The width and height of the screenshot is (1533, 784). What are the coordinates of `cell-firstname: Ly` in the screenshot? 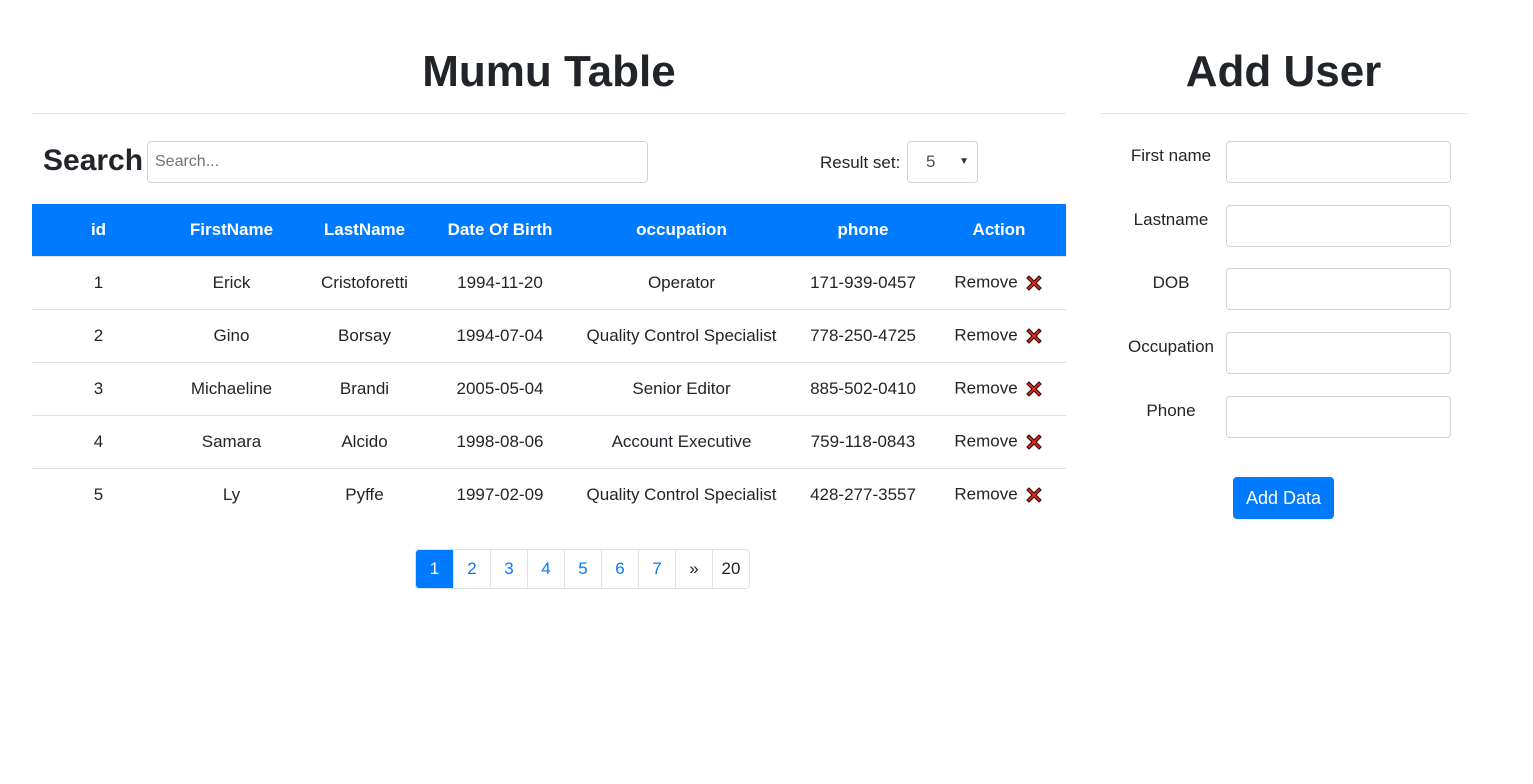 It's located at (231, 494).